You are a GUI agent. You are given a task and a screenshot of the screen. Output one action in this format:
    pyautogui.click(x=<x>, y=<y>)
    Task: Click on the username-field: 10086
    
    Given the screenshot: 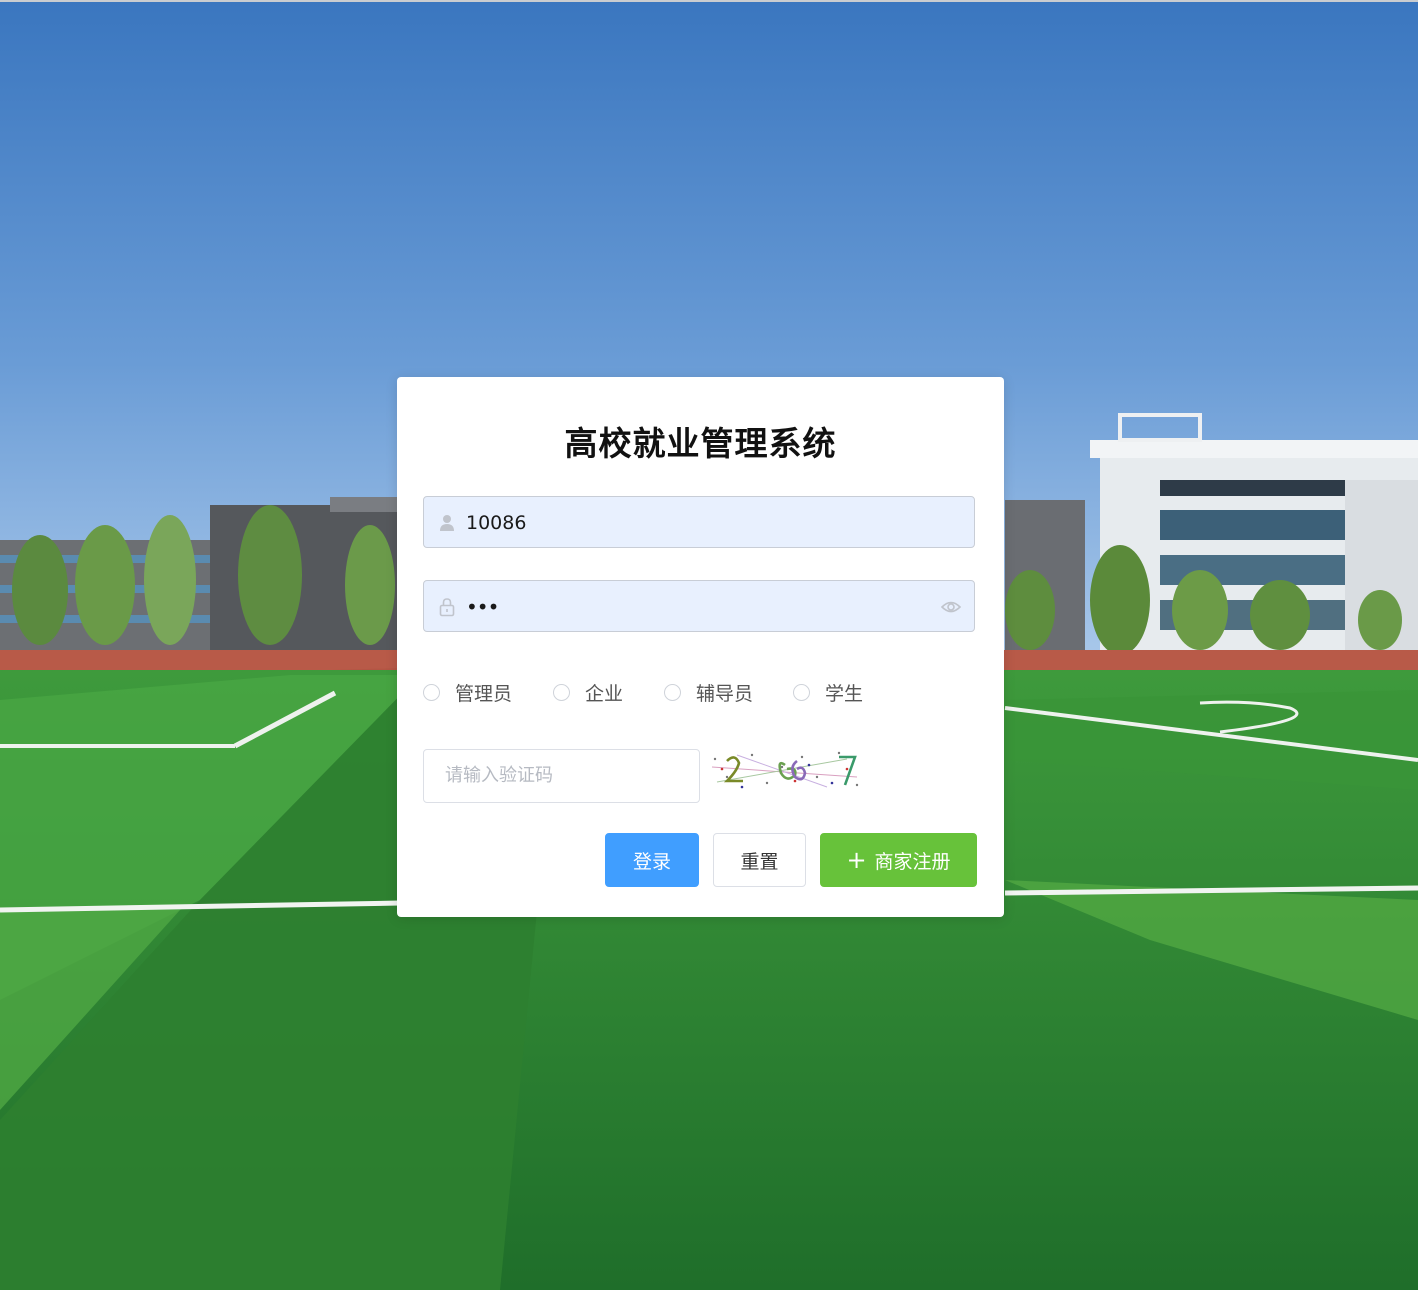 What is the action you would take?
    pyautogui.click(x=699, y=522)
    